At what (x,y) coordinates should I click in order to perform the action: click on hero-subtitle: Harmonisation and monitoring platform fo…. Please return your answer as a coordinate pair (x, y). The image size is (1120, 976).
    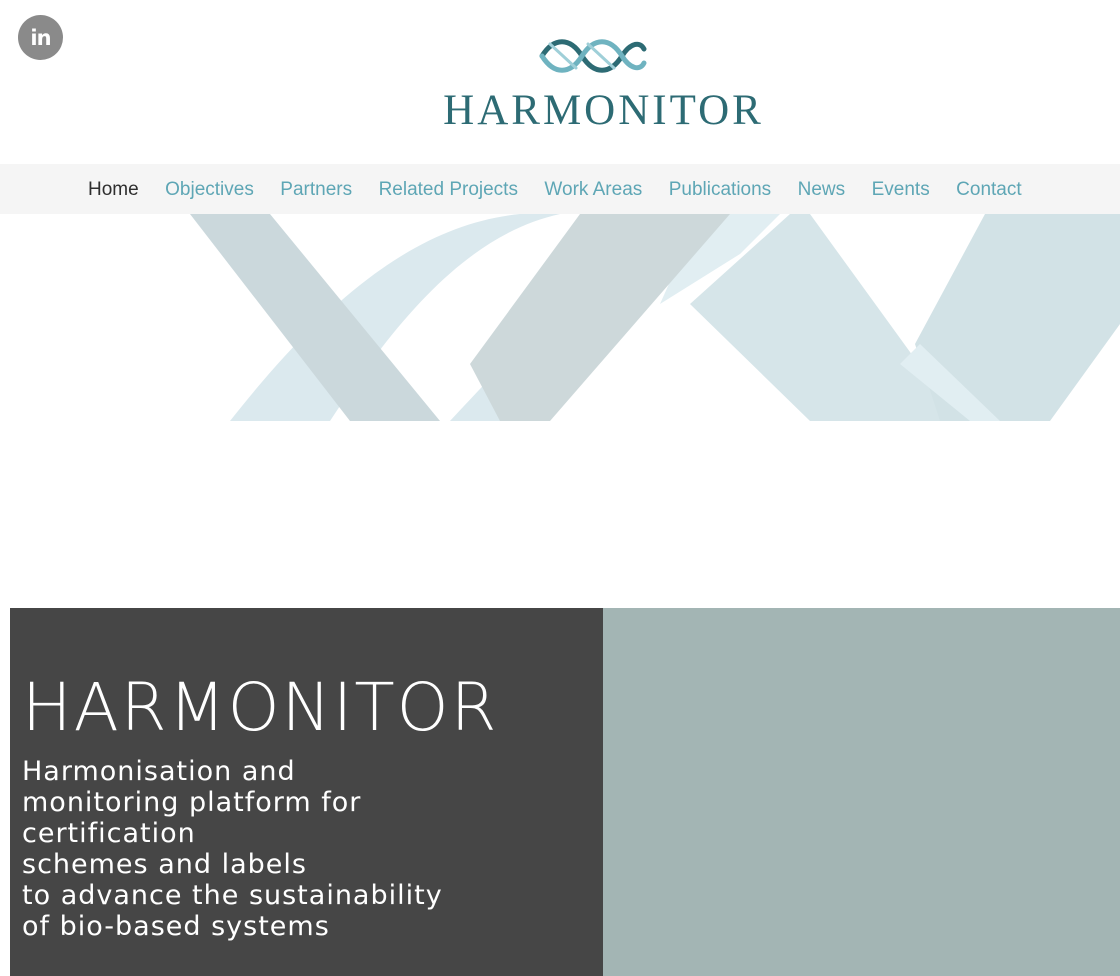
    Looking at the image, I should click on (307, 849).